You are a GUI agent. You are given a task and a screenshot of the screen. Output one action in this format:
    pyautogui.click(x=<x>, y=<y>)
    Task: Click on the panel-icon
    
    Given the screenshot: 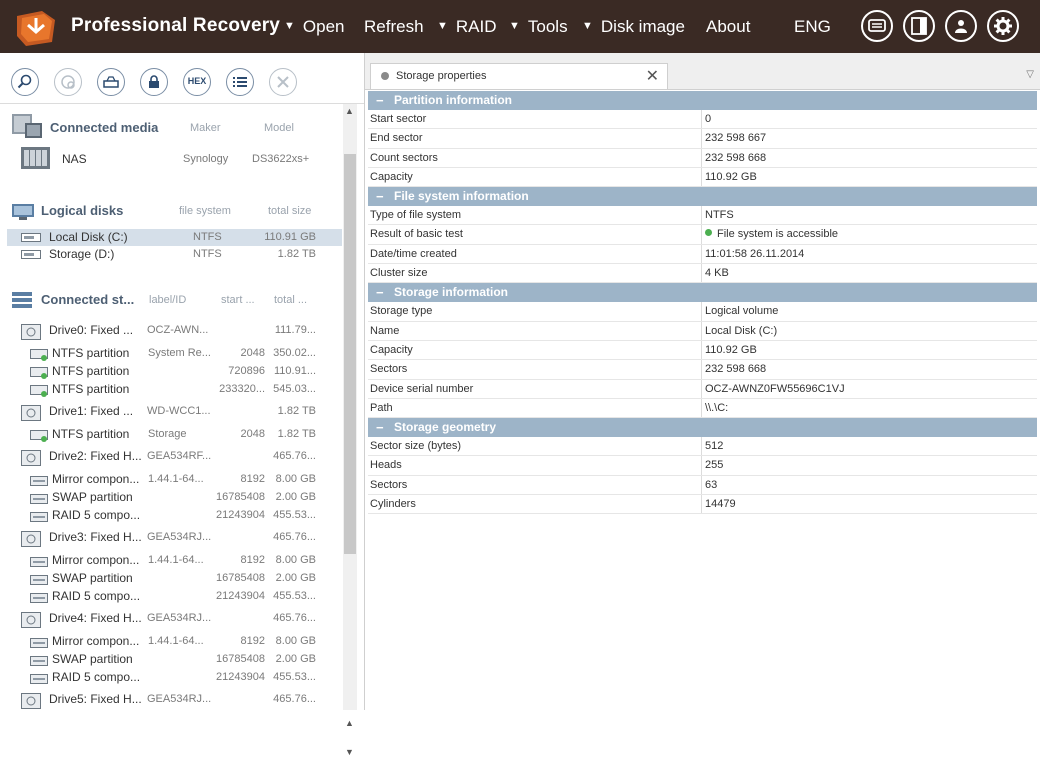 What is the action you would take?
    pyautogui.click(x=919, y=26)
    